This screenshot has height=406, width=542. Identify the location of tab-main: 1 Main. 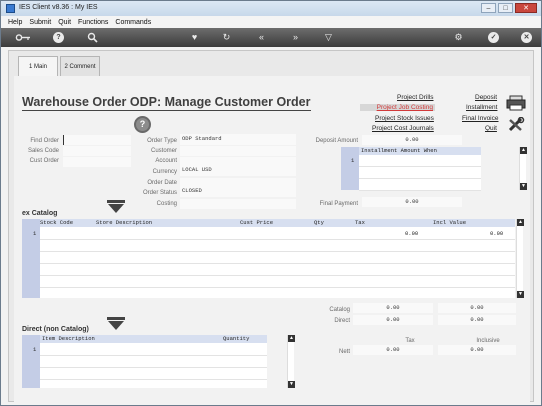
(38, 66).